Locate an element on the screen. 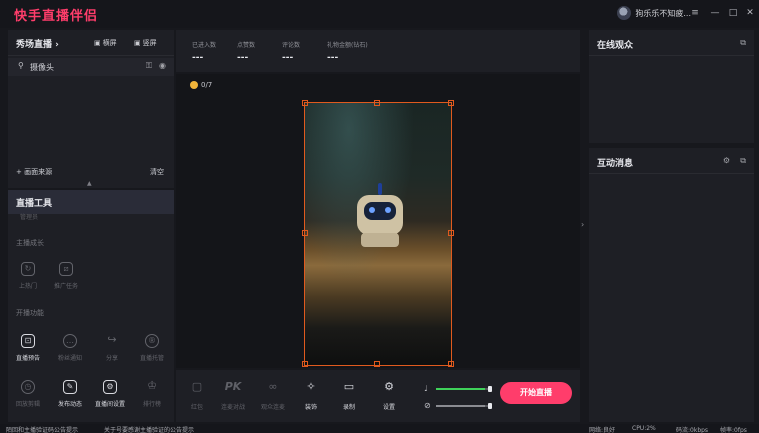  tool-promo-task: ⧄ 推广任务 is located at coordinates (66, 276).